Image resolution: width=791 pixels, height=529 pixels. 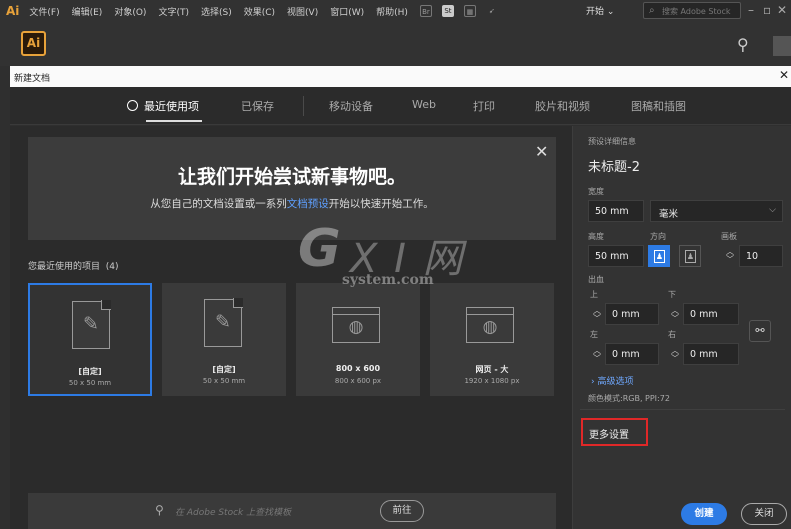 I want to click on recent-item-card: ◍ 网页 - 大 1920 x 1080 px, so click(x=492, y=339).